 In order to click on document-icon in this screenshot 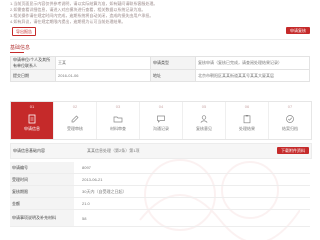, I will do `click(32, 118)`.